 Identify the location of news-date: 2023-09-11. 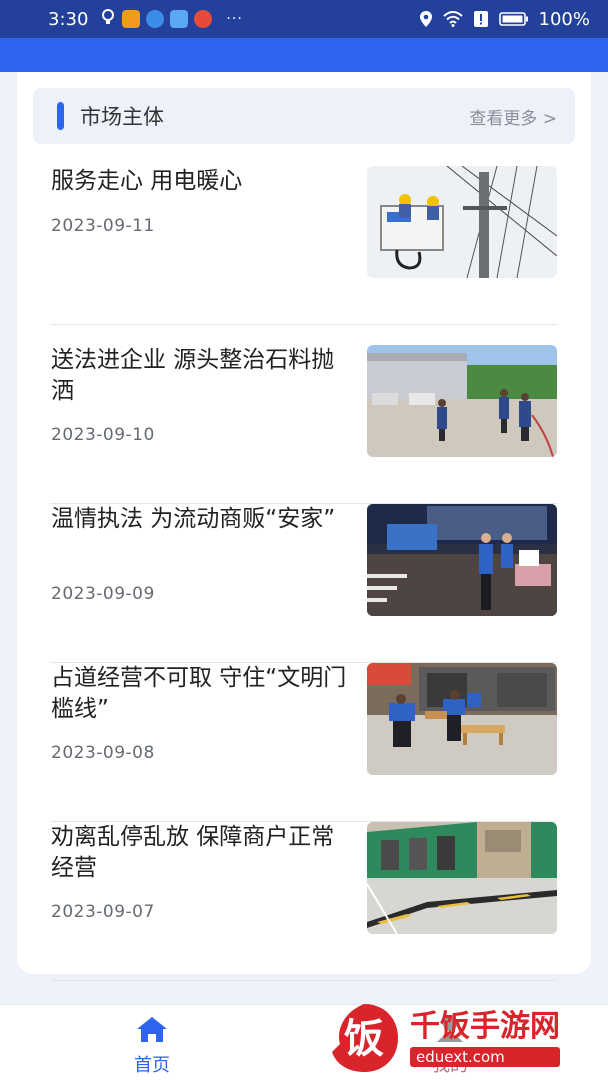
(103, 226).